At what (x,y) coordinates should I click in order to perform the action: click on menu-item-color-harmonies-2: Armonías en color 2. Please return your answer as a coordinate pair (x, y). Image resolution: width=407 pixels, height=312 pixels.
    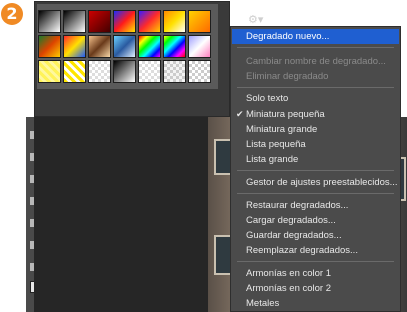
    Looking at the image, I should click on (315, 288).